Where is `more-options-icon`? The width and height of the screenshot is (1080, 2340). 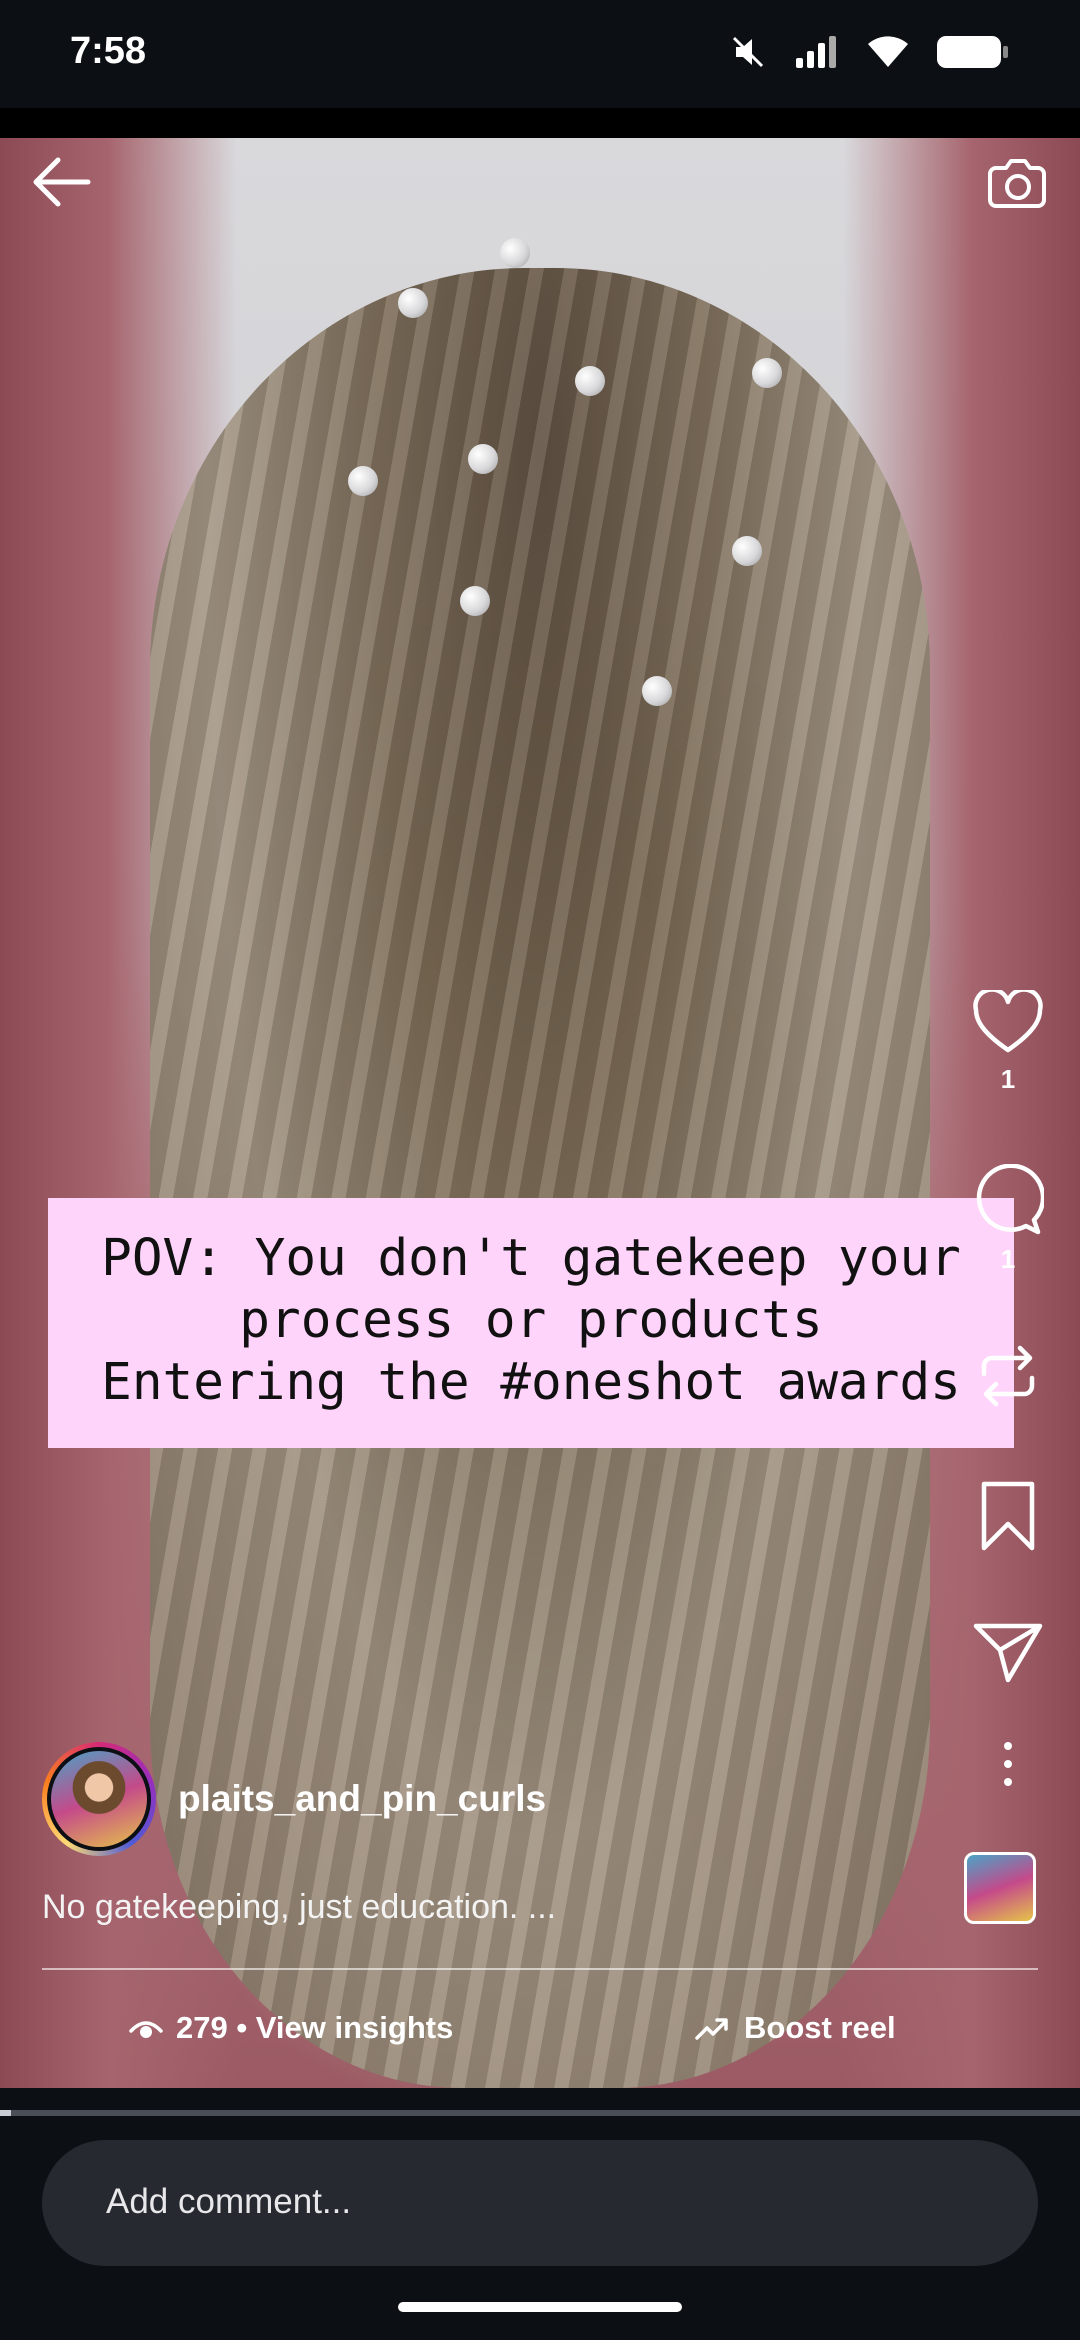 more-options-icon is located at coordinates (1008, 1764).